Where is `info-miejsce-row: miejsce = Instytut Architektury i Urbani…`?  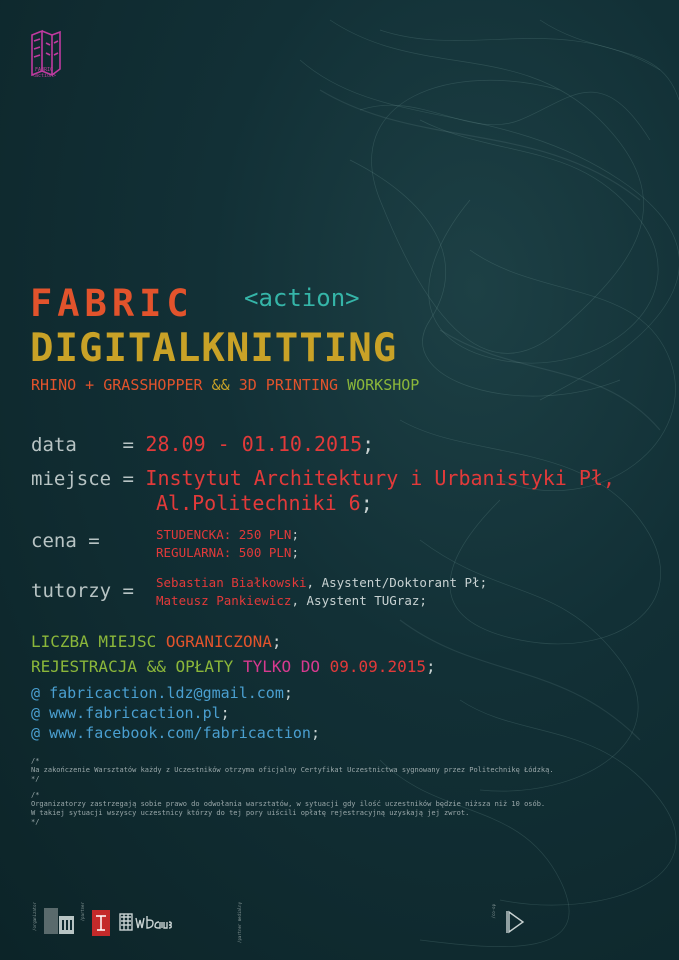
info-miejsce-row: miejsce = Instytut Architektury i Urbani… is located at coordinates (323, 478).